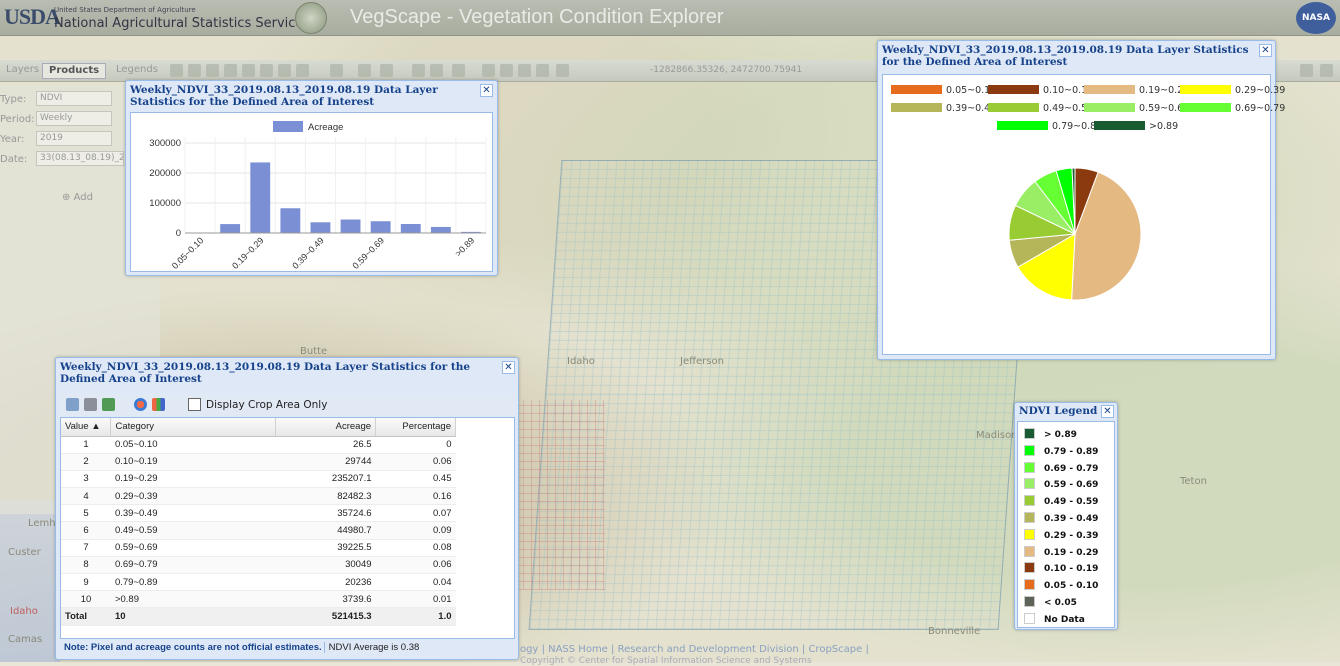 The width and height of the screenshot is (1340, 666). Describe the element at coordinates (416, 513) in the screenshot. I see `cell-percentage: 0.07` at that location.